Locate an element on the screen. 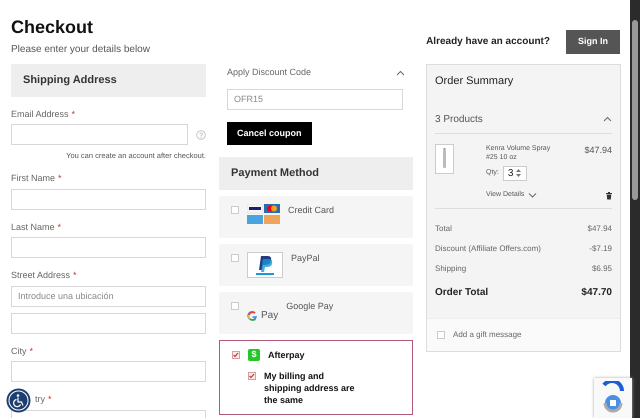  card-logos-icon is located at coordinates (263, 214).